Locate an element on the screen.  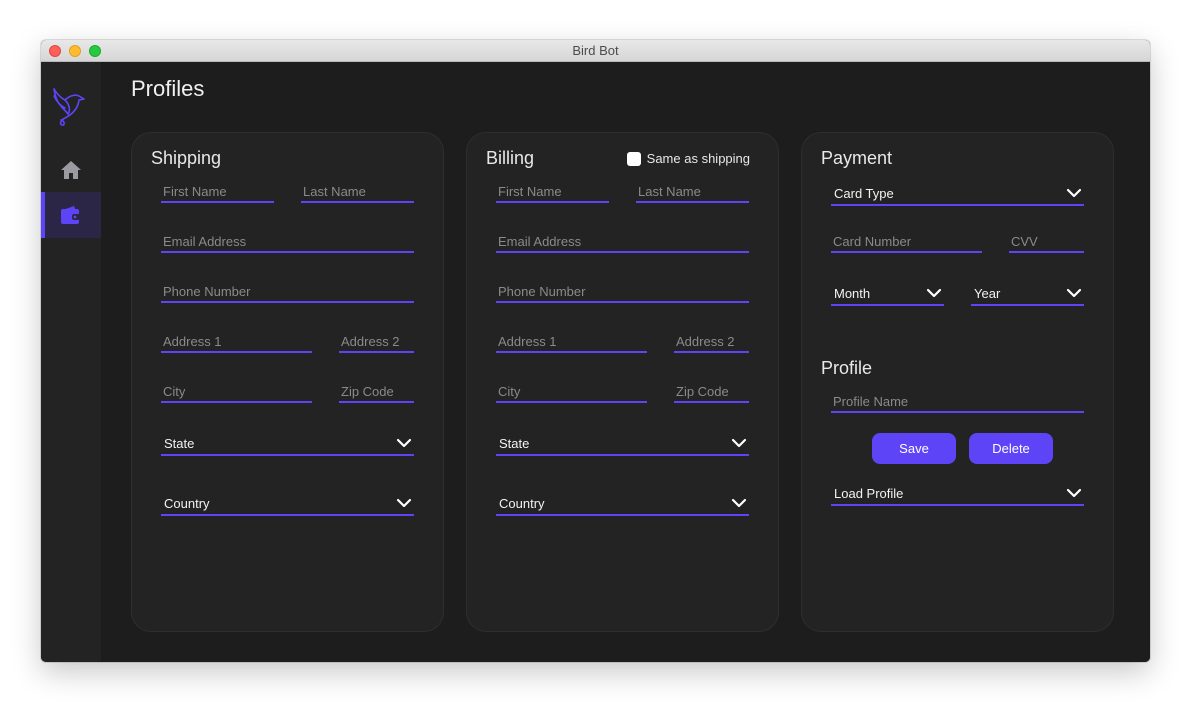
billing-city-field is located at coordinates (571, 392).